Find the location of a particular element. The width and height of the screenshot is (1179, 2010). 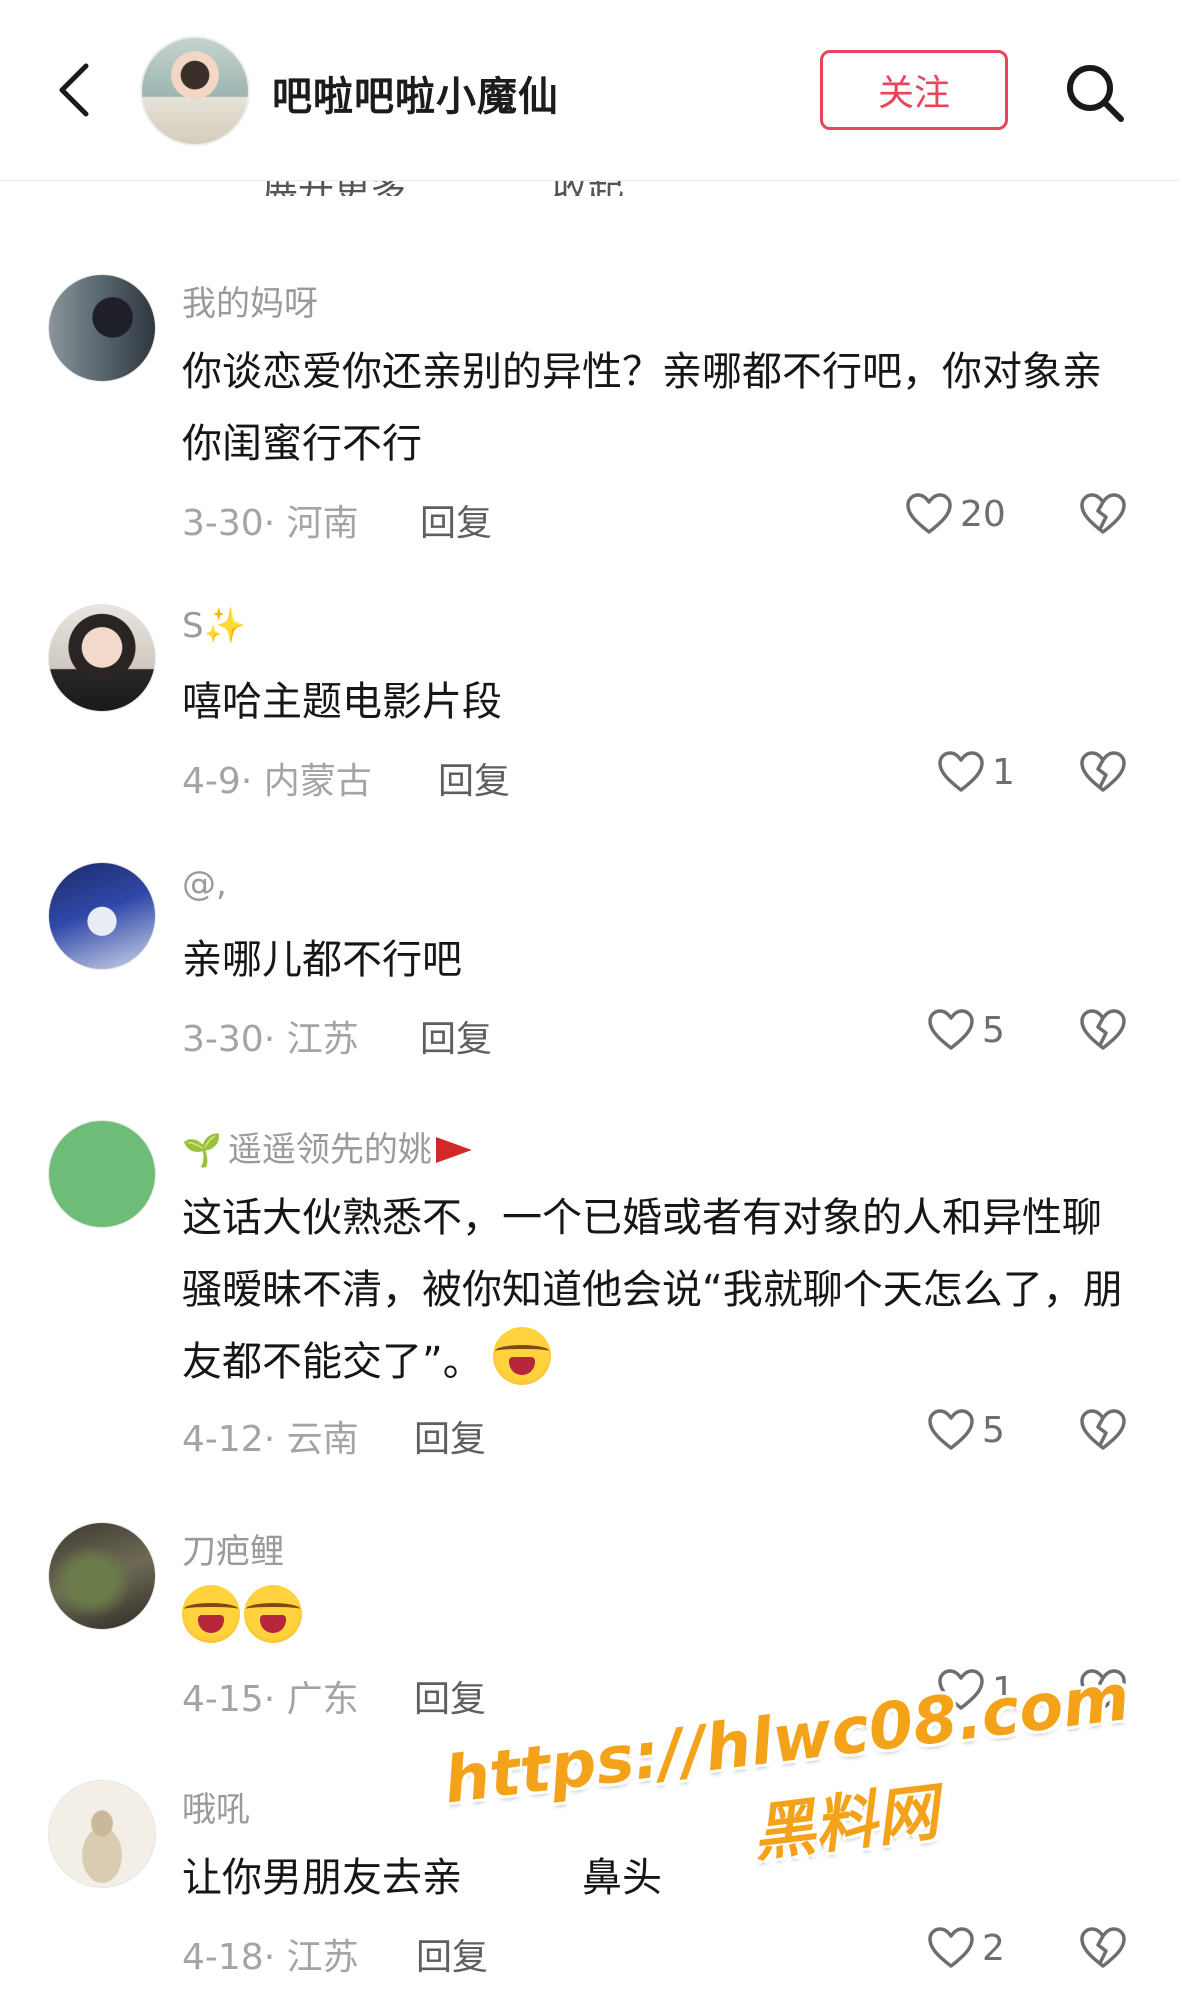

comment-meta: 4-12· 云南 is located at coordinates (270, 1439).